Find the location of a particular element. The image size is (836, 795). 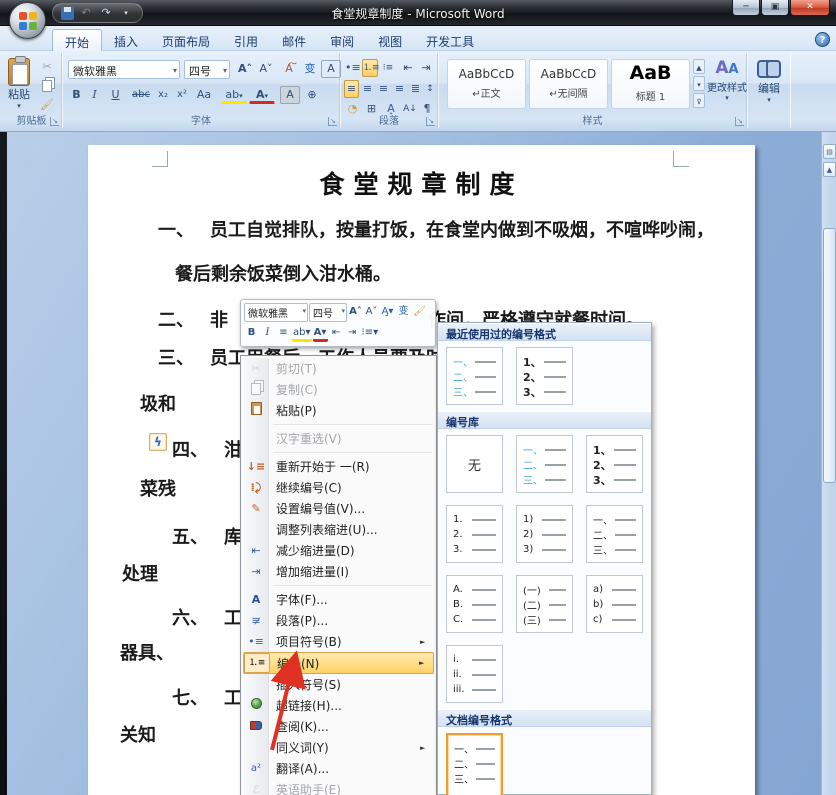

style-normal: AaBbCcD ↵正文 is located at coordinates (486, 84).